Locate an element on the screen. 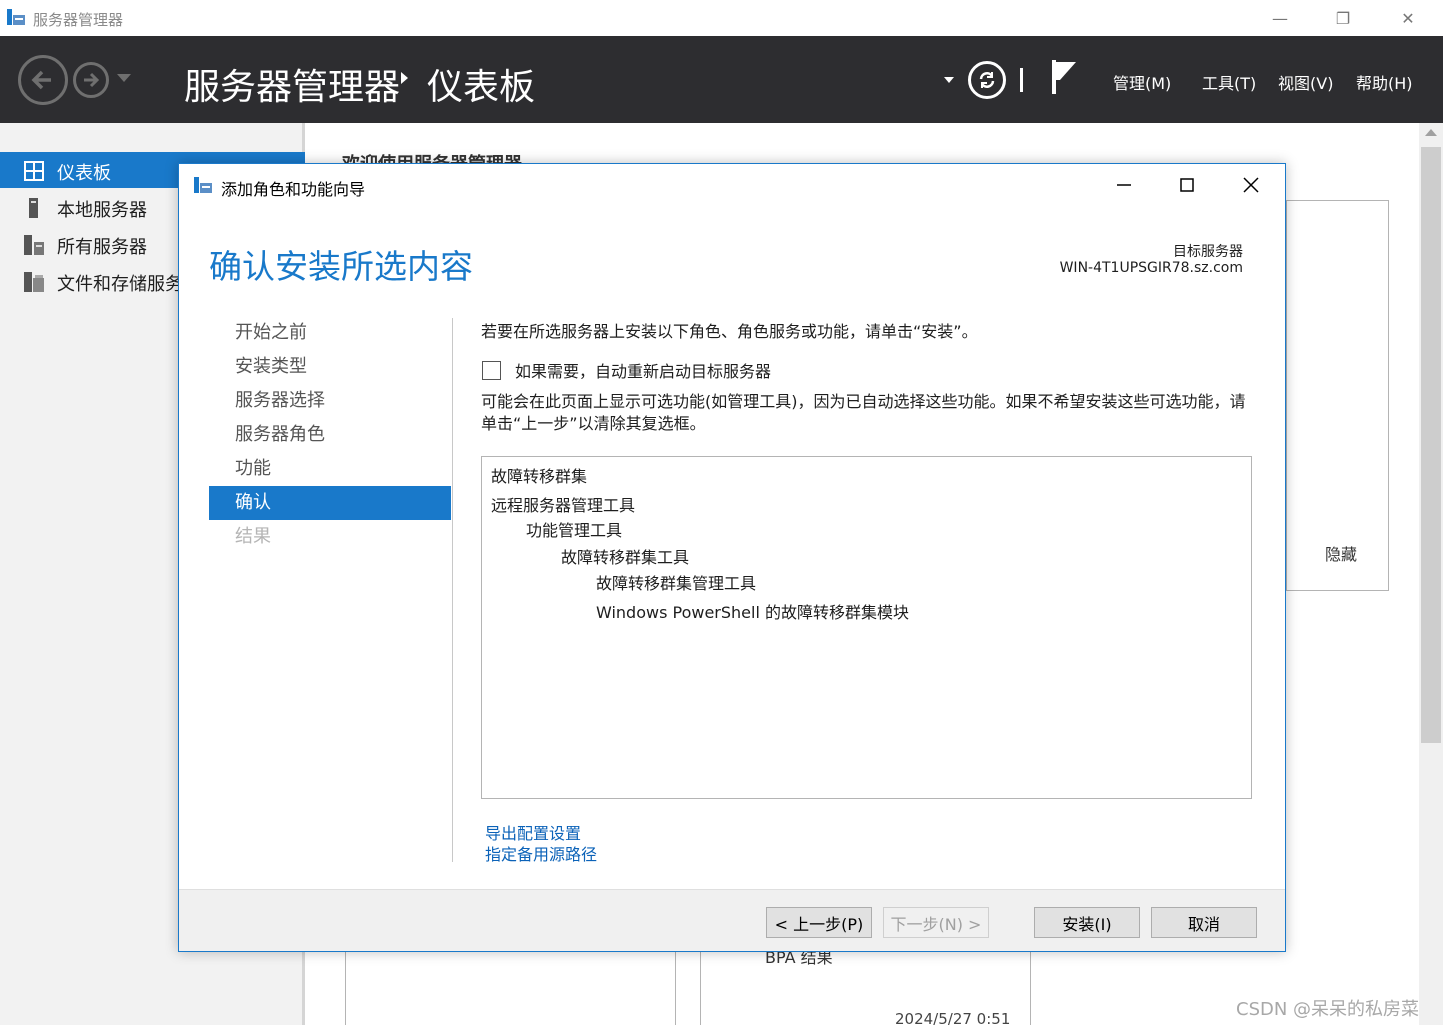 This screenshot has height=1025, width=1443. scrollbar-thumb is located at coordinates (1431, 445).